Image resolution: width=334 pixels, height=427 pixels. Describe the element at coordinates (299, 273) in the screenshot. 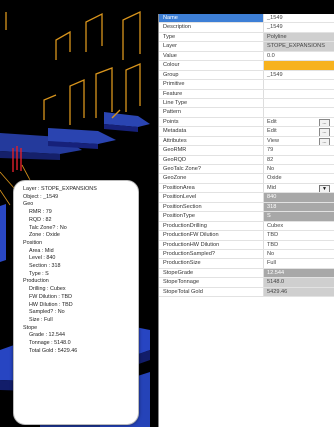

I see `property-value: 12.544` at that location.